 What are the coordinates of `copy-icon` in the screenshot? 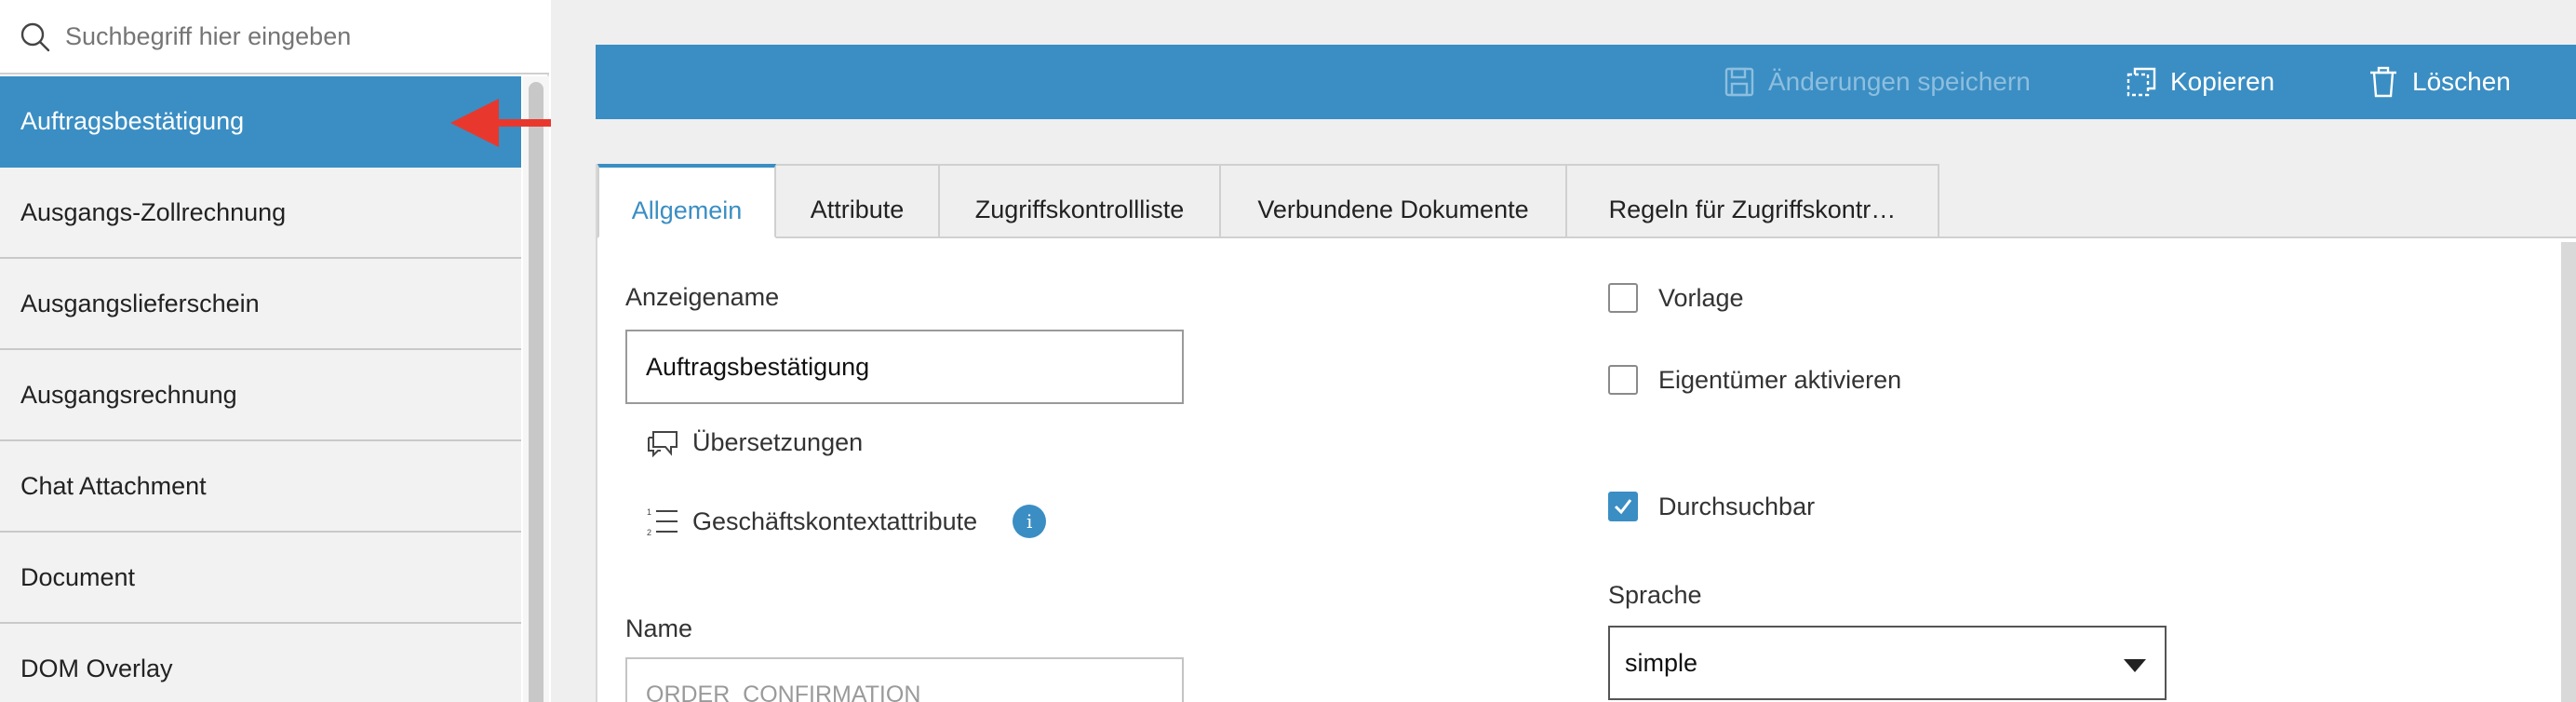 It's located at (2141, 82).